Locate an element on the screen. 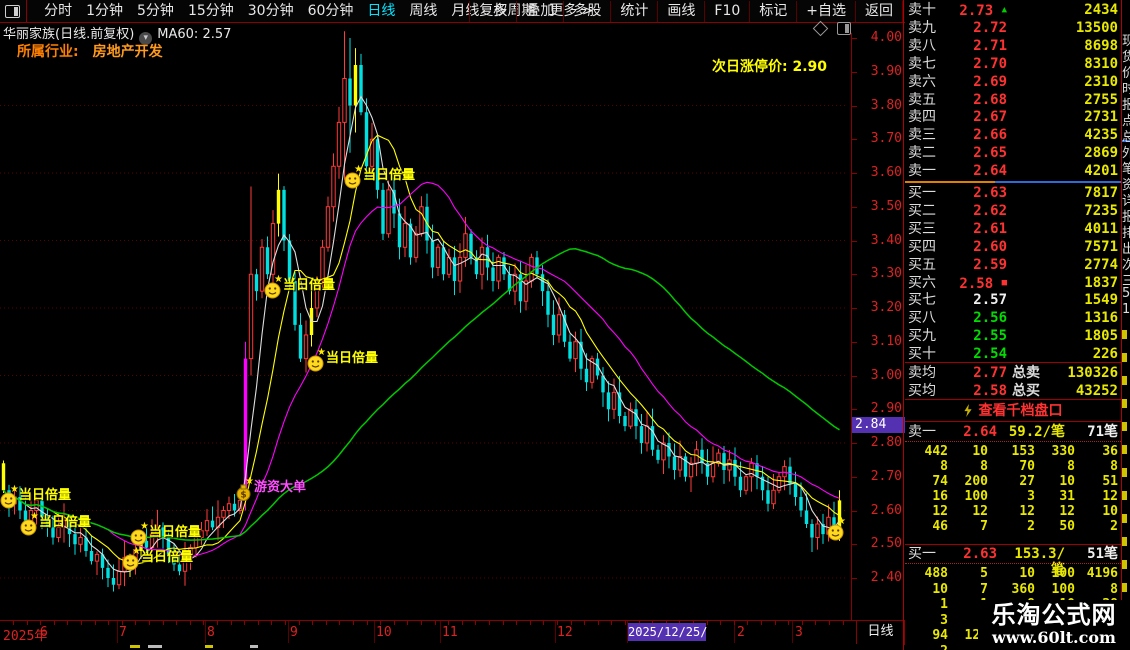  watermark-title: 乐淘公式网 is located at coordinates (1054, 615).